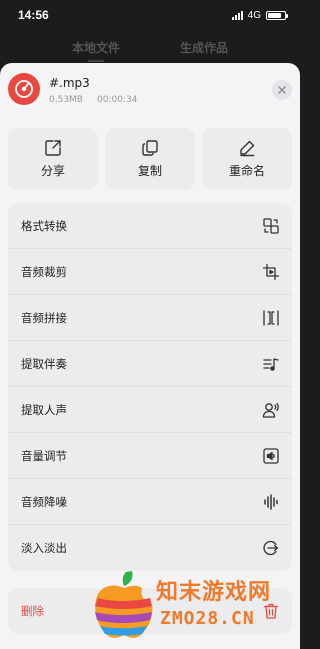 The image size is (320, 649). I want to click on file-meta: 0.53MB 00:00:34, so click(93, 100).